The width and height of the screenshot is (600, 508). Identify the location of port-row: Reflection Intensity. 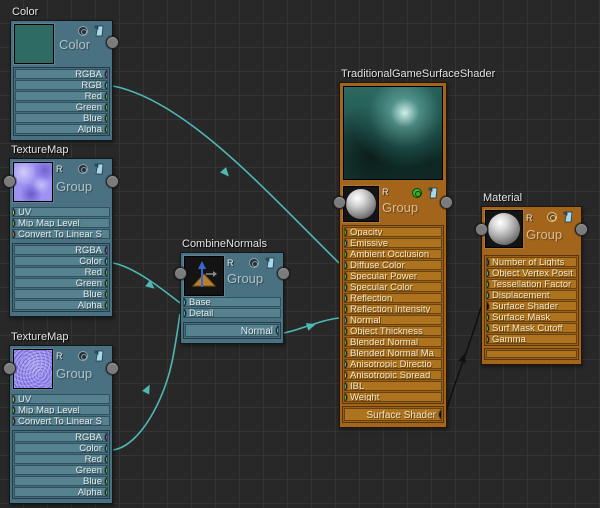
(393, 309).